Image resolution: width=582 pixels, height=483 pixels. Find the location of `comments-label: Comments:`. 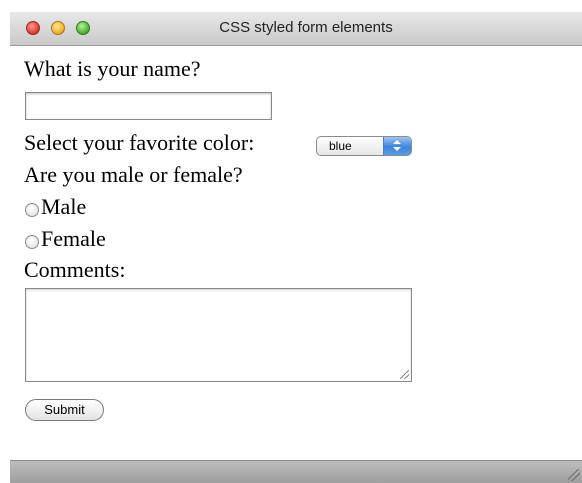

comments-label: Comments: is located at coordinates (75, 269).